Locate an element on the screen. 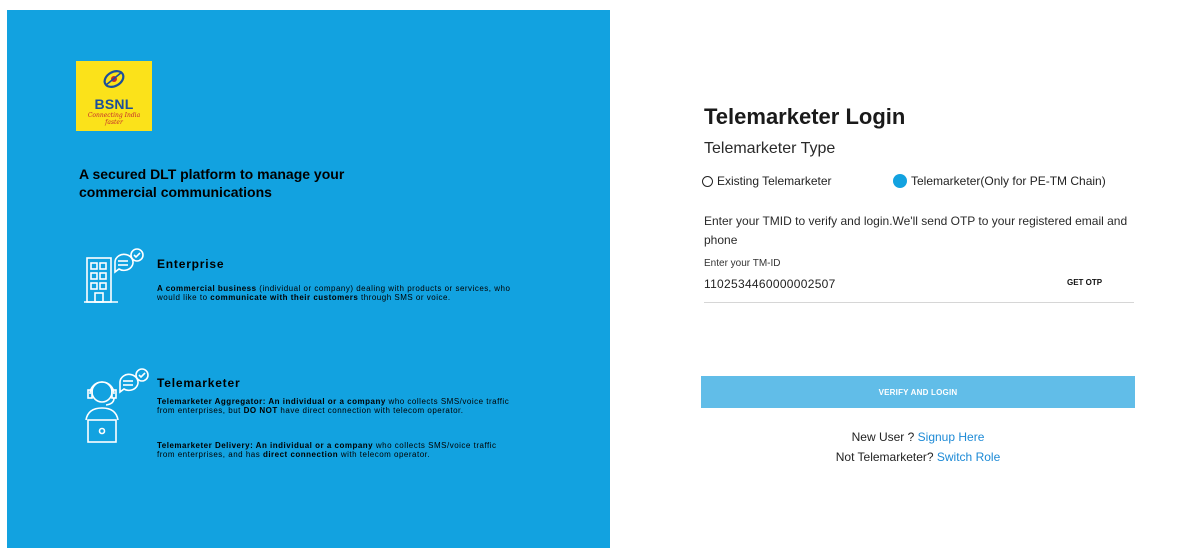 The width and height of the screenshot is (1199, 548). logo-tagline: Connecting India faster is located at coordinates (114, 119).